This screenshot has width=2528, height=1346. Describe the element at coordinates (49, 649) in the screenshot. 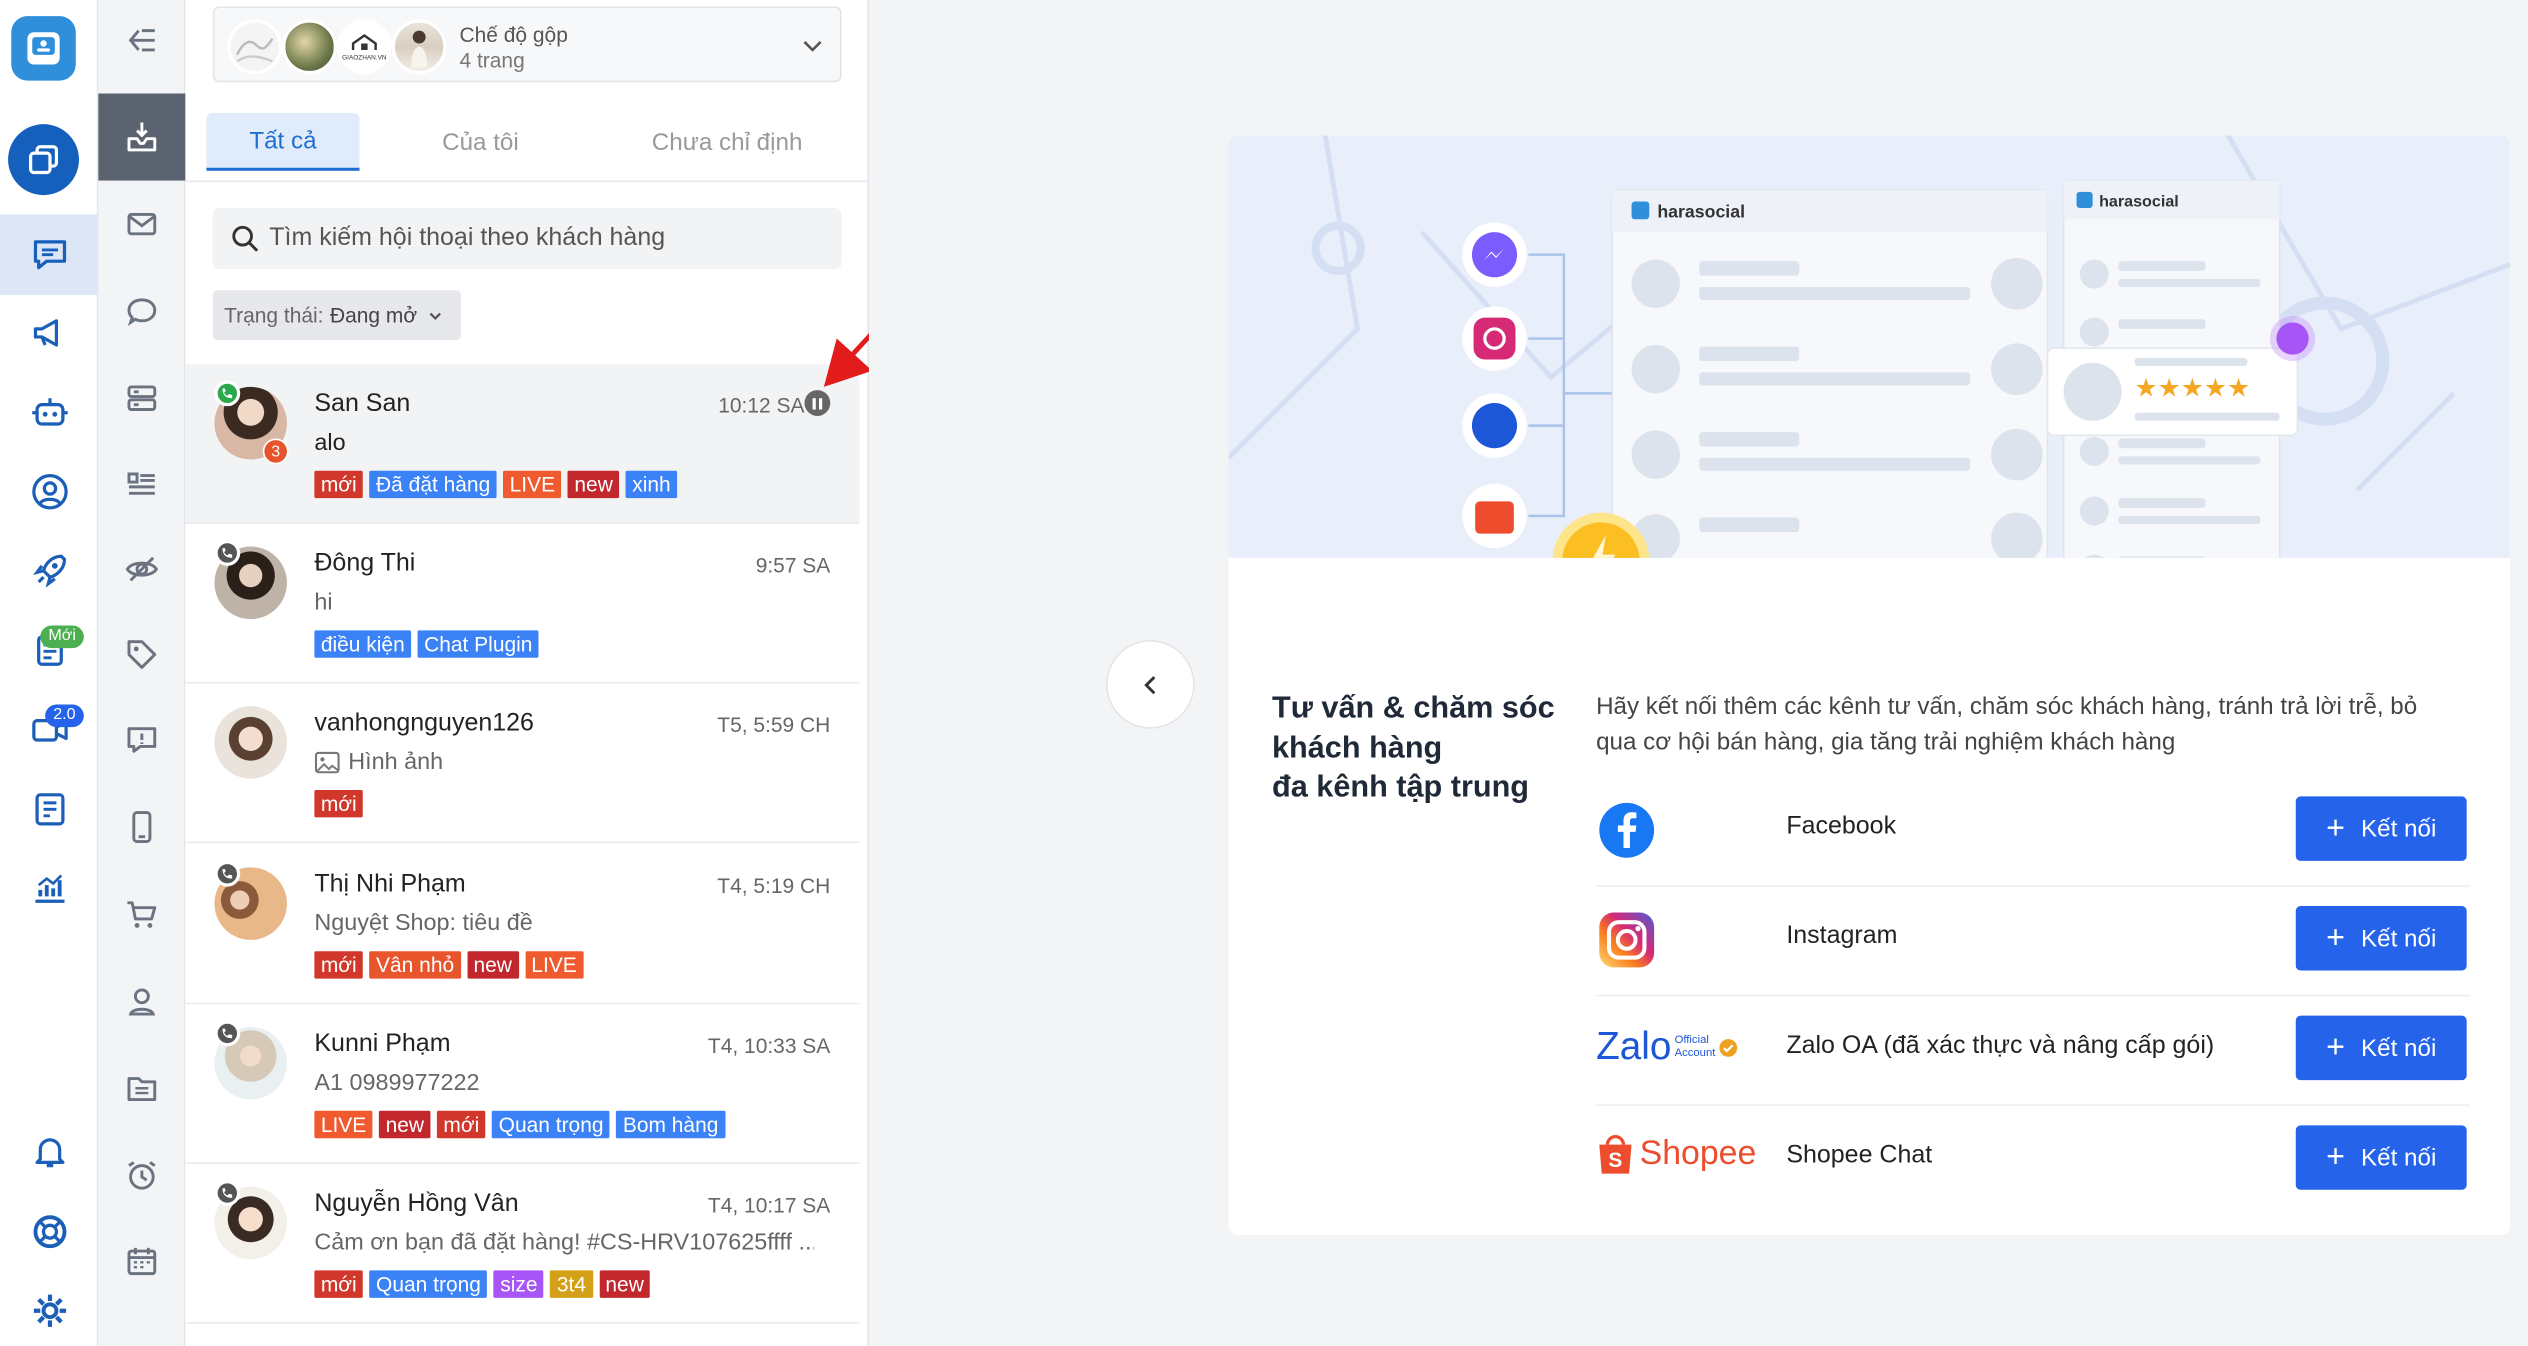

I see `report-list-icon` at that location.